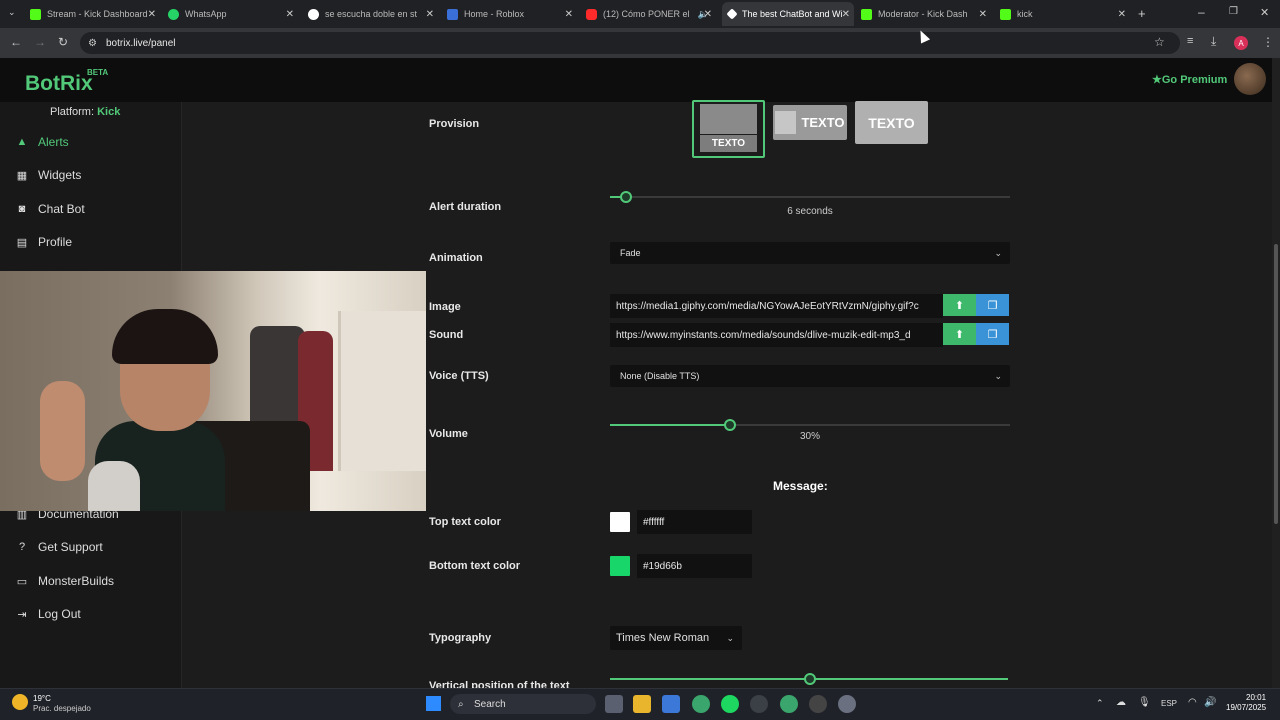  I want to click on voice-tts-select: None (Disable TTS) ⌄, so click(810, 376).